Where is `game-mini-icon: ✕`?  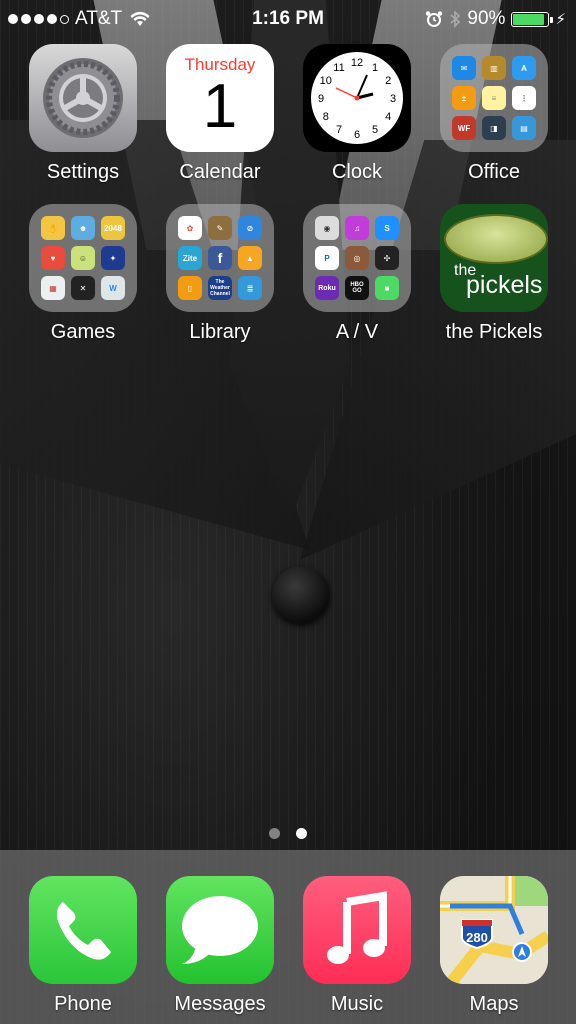 game-mini-icon: ✕ is located at coordinates (83, 288).